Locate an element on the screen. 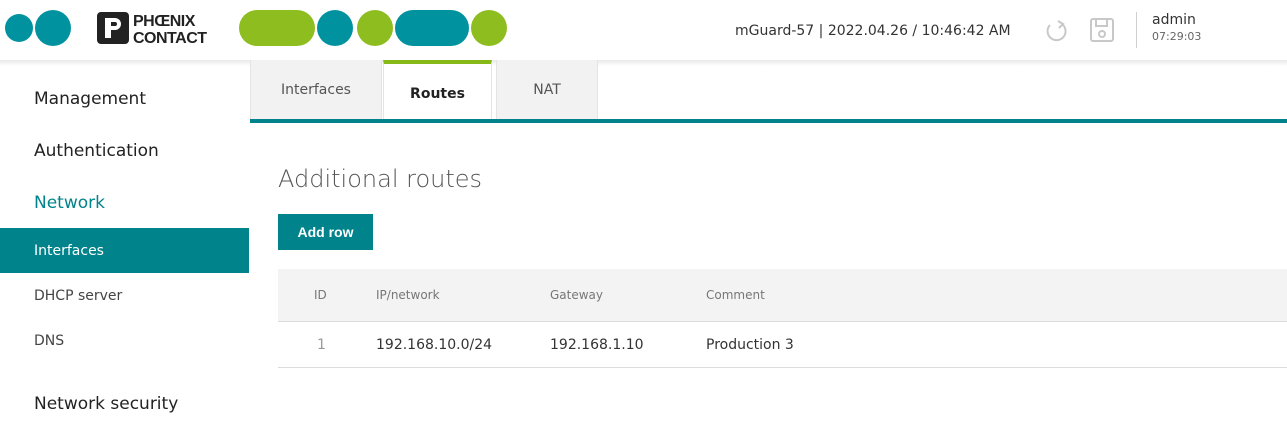  tab-active-underline is located at coordinates (437, 121).